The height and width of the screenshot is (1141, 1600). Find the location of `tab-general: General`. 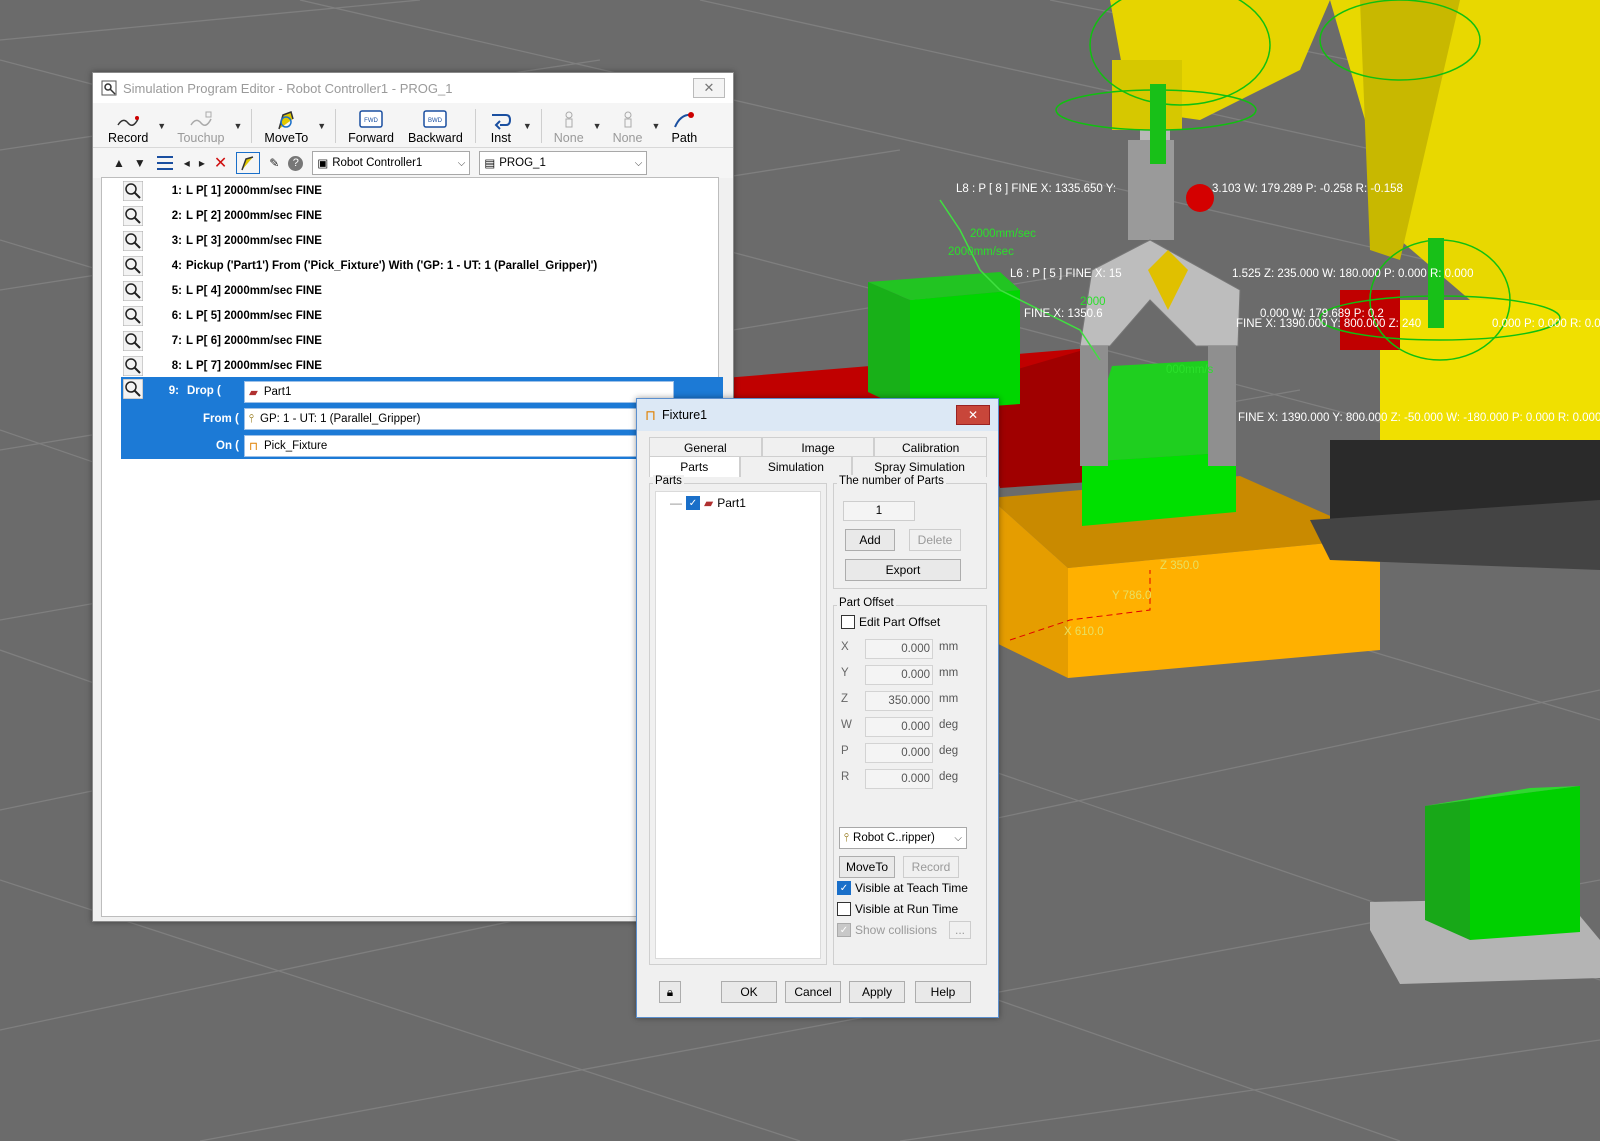

tab-general: General is located at coordinates (705, 447).